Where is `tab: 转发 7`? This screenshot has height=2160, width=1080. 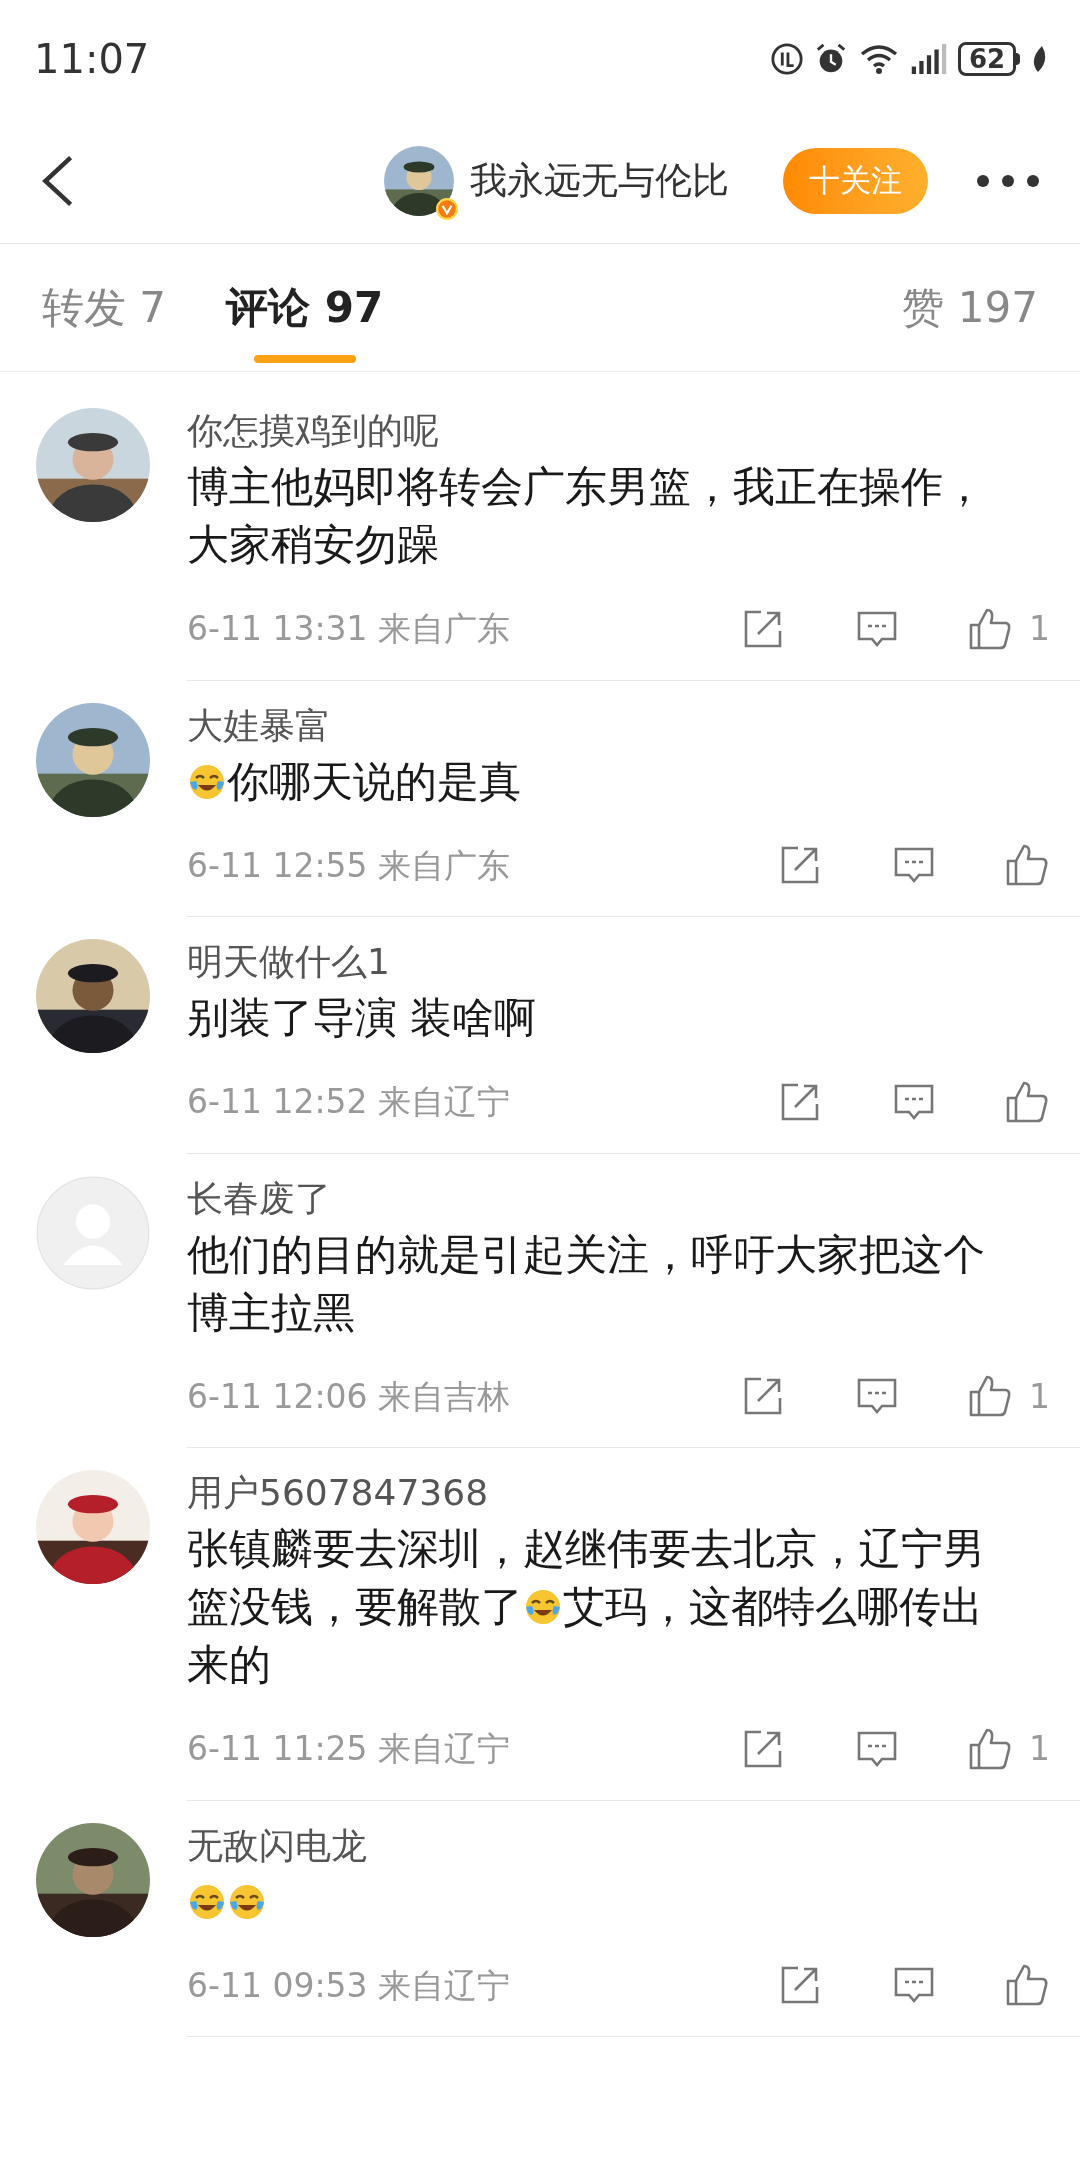
tab: 转发 7 is located at coordinates (104, 307).